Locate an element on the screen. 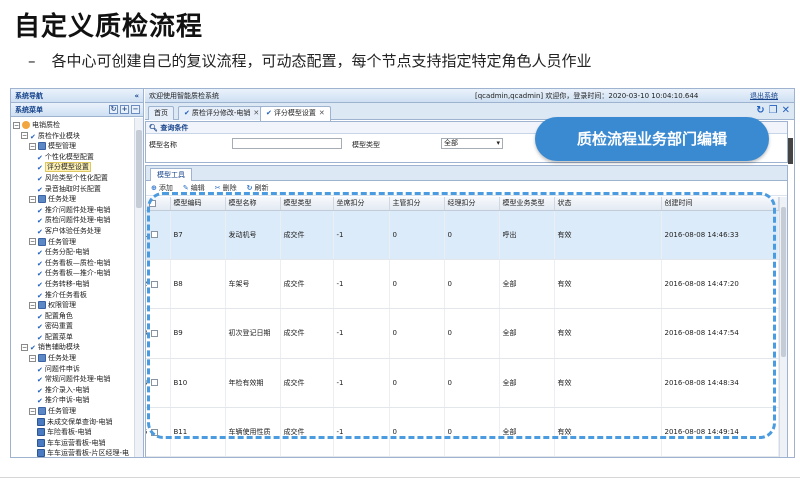  tree-node-label: 推介申诉-电销 is located at coordinates (67, 400).